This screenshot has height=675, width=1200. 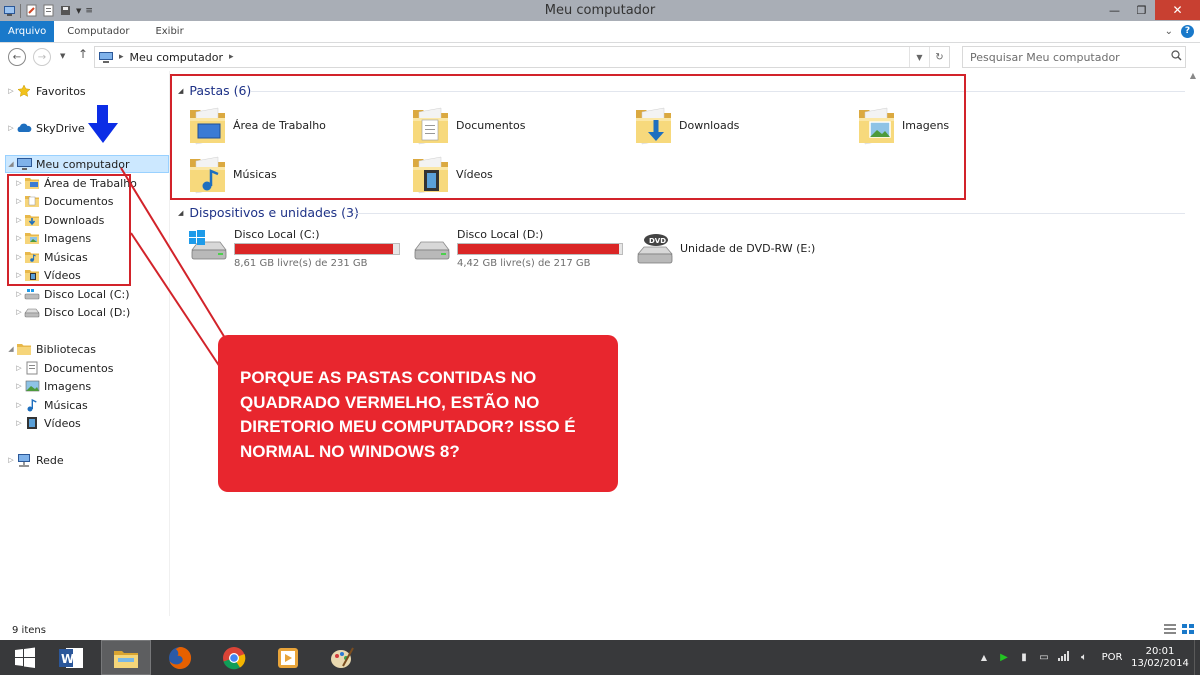 I want to click on taskbar-chrome, so click(x=234, y=657).